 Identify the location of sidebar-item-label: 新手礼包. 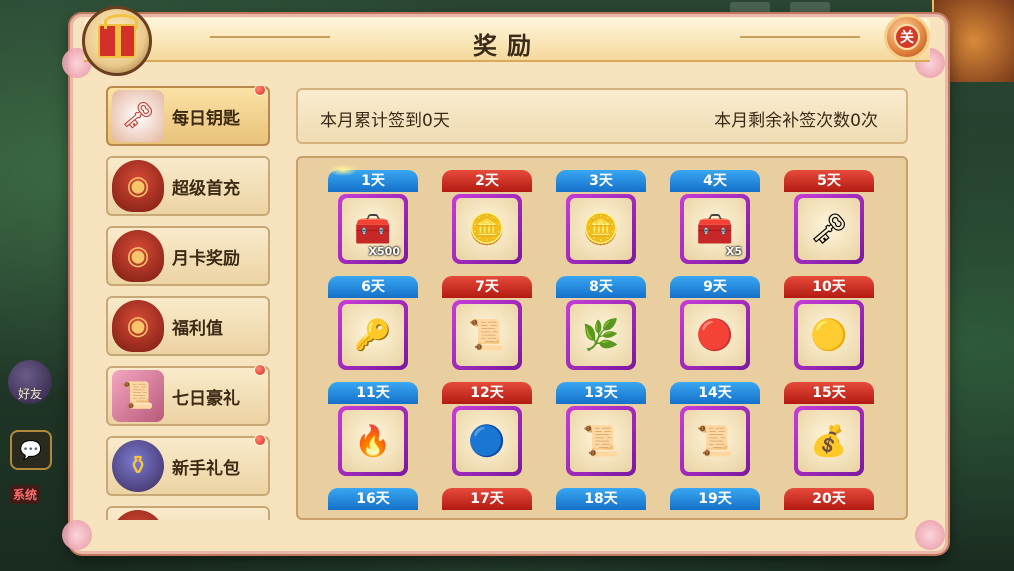
(206, 468).